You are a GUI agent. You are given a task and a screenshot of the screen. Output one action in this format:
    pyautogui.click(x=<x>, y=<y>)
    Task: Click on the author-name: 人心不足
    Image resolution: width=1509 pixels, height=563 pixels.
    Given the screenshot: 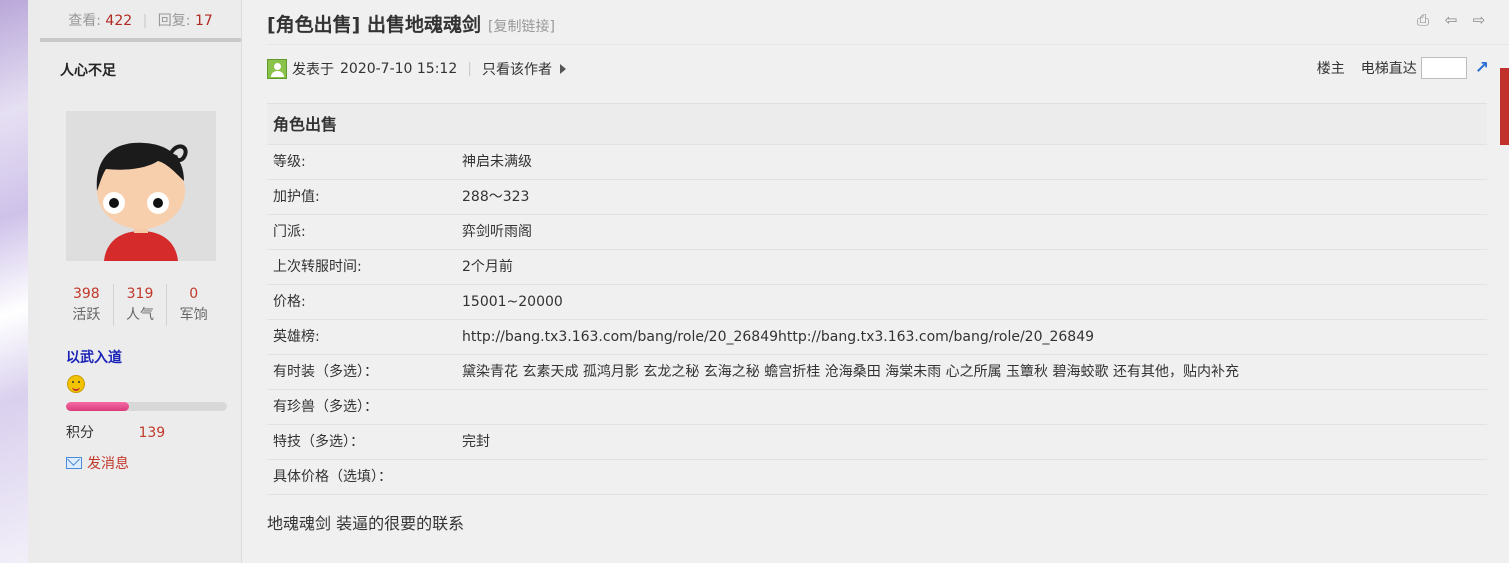 What is the action you would take?
    pyautogui.click(x=88, y=70)
    